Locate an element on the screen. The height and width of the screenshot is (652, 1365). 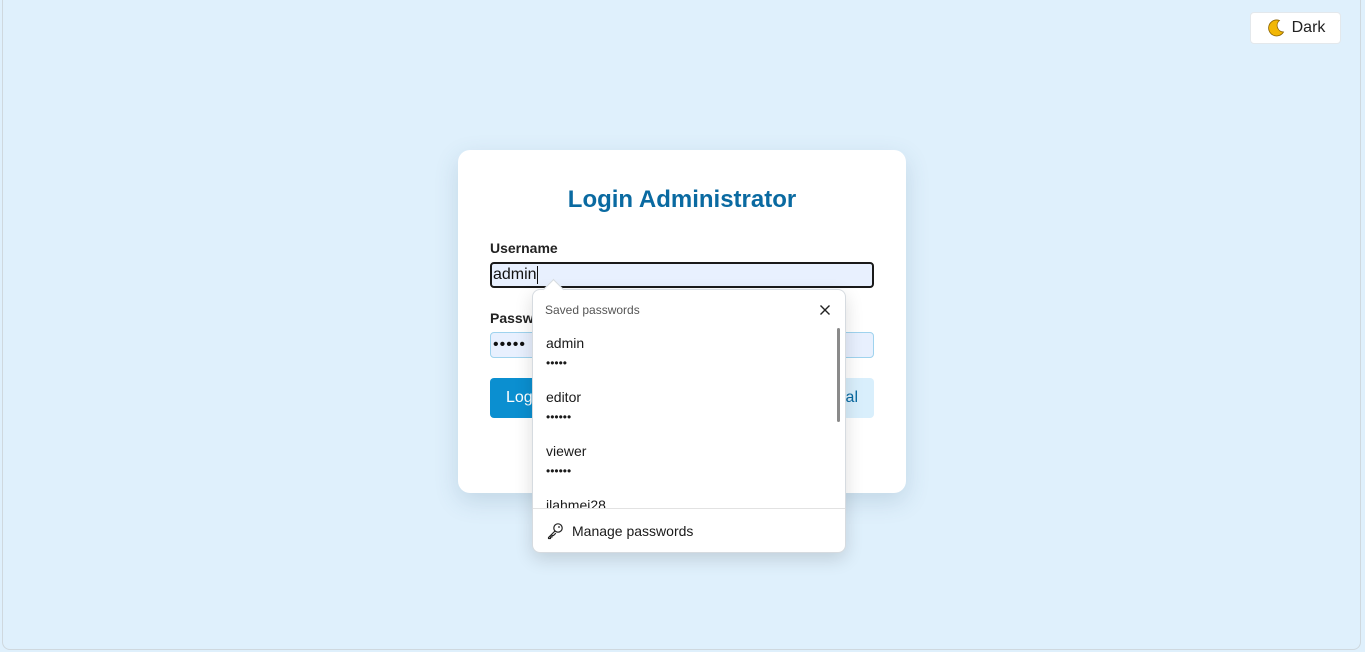
manage-passwords-button: Manage passwords is located at coordinates (689, 530).